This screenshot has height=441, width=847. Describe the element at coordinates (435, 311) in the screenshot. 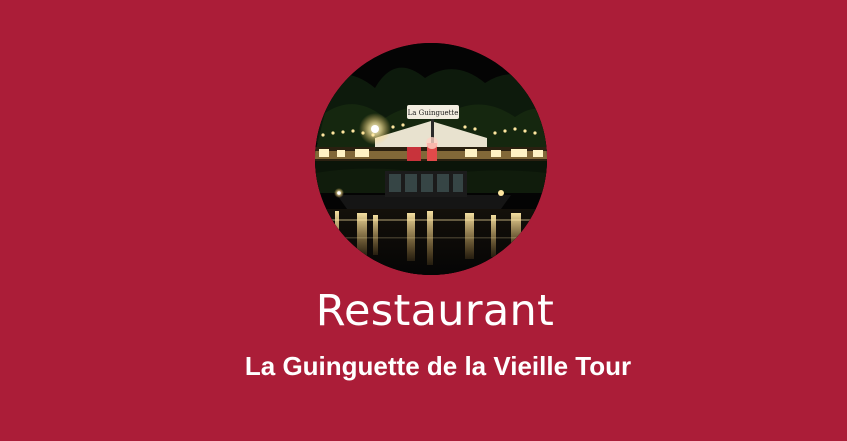

I see `page-category: Restaurant` at that location.